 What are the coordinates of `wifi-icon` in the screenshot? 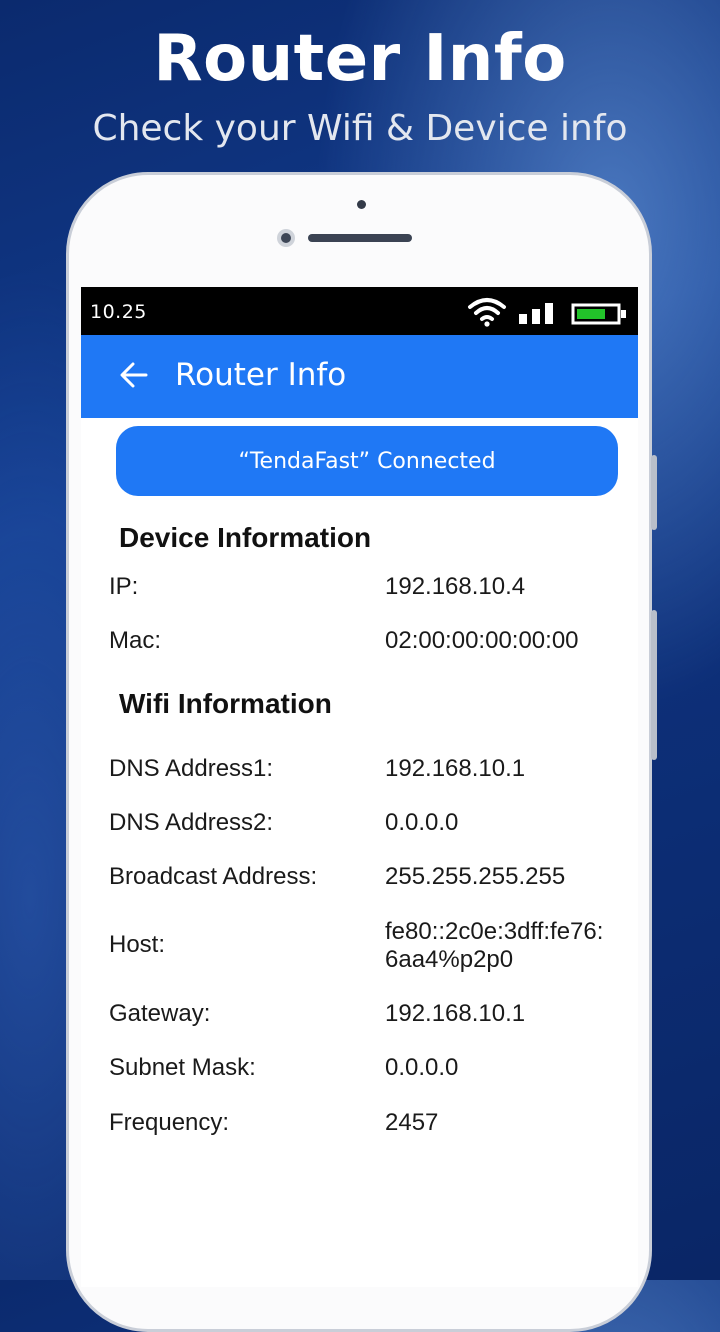 It's located at (487, 312).